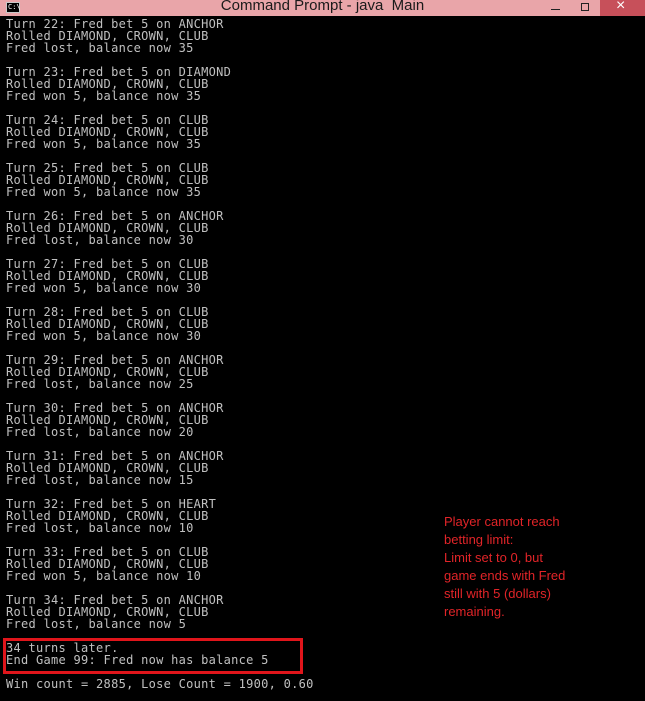 Image resolution: width=645 pixels, height=701 pixels. Describe the element at coordinates (100, 528) in the screenshot. I see `turn-result-line: Fred lost, balance now 10` at that location.